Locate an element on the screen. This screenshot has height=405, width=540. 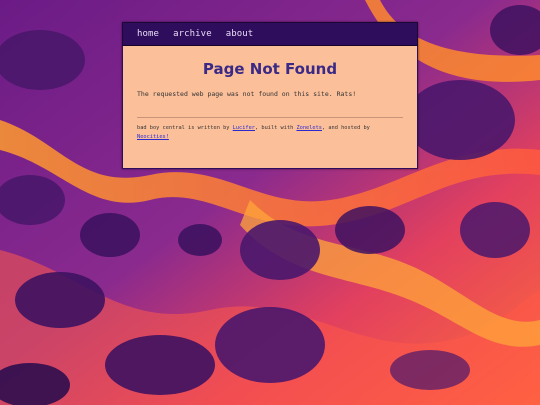
nav-archive-link: archive is located at coordinates (192, 34).